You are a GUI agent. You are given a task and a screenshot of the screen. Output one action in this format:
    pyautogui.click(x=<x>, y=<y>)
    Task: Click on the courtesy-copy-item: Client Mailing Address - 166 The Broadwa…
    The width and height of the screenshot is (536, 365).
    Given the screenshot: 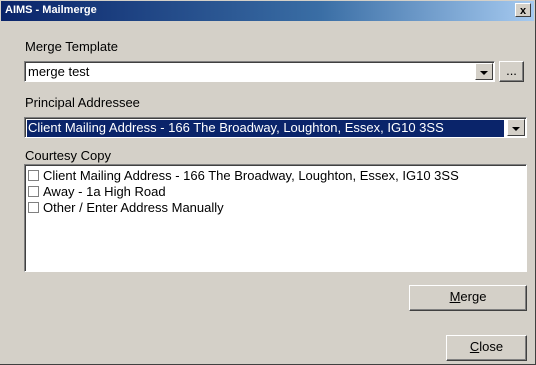 What is the action you would take?
    pyautogui.click(x=243, y=175)
    